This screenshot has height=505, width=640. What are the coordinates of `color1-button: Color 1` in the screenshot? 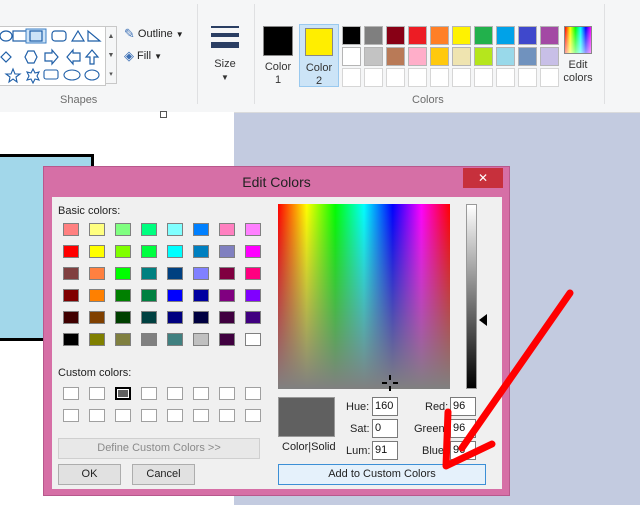 It's located at (278, 55).